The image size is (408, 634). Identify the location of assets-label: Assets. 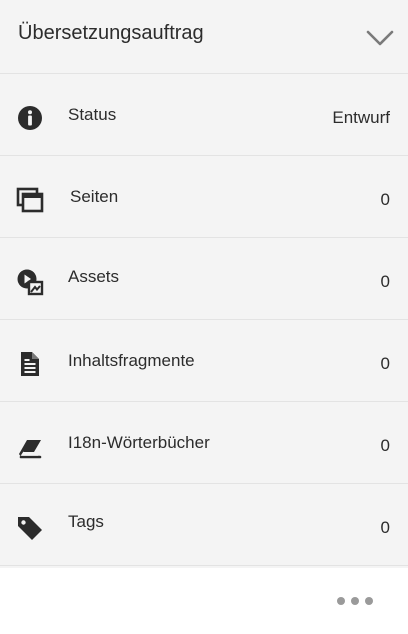
(94, 276).